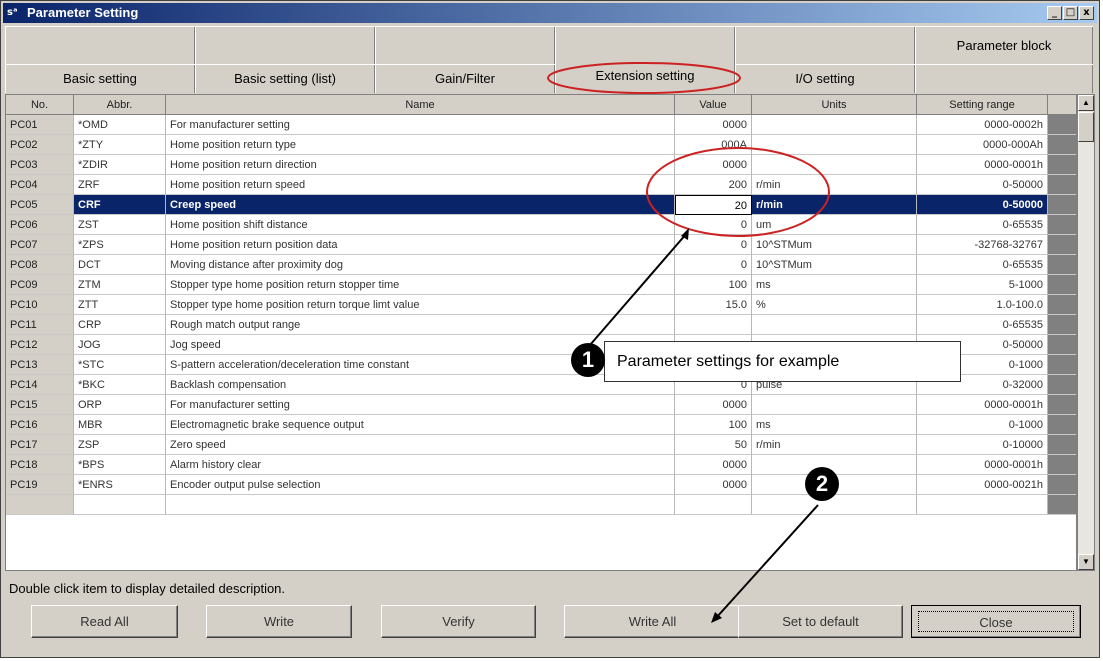 The height and width of the screenshot is (661, 1103). I want to click on write-all-label: Write All, so click(652, 621).